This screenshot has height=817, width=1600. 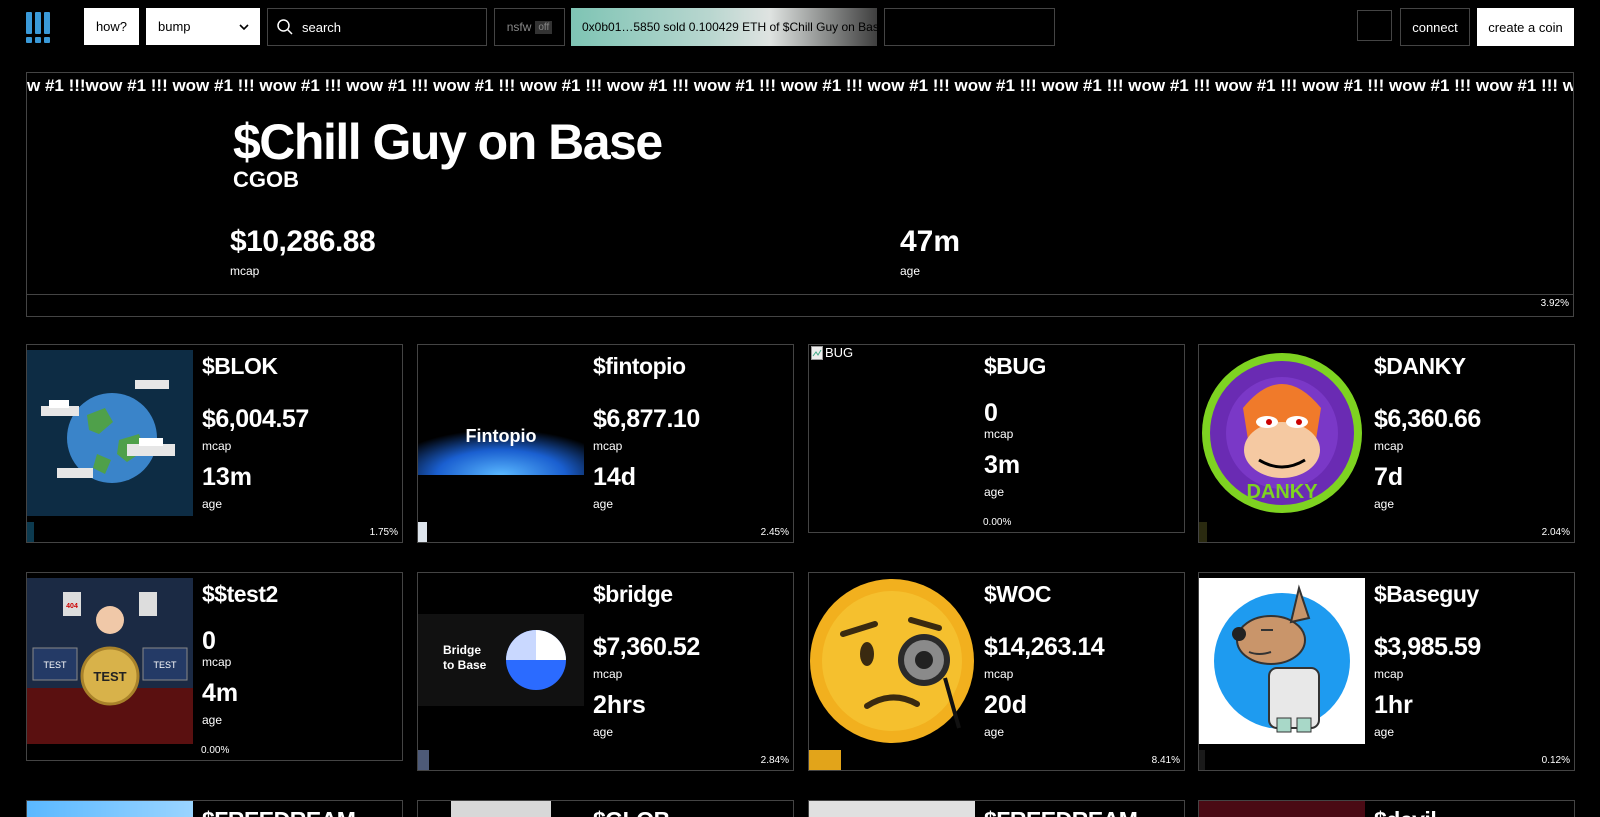 What do you see at coordinates (1426, 594) in the screenshot?
I see `coin-name: $Baseguy` at bounding box center [1426, 594].